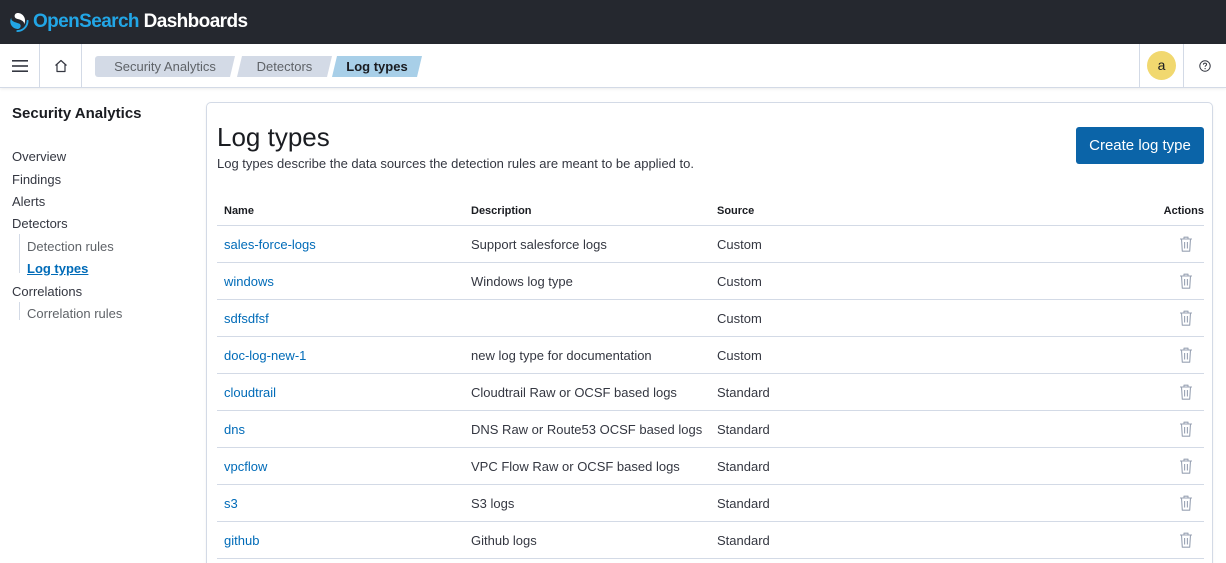 The height and width of the screenshot is (563, 1226). Describe the element at coordinates (241, 540) in the screenshot. I see `log-type-name-link: github` at that location.